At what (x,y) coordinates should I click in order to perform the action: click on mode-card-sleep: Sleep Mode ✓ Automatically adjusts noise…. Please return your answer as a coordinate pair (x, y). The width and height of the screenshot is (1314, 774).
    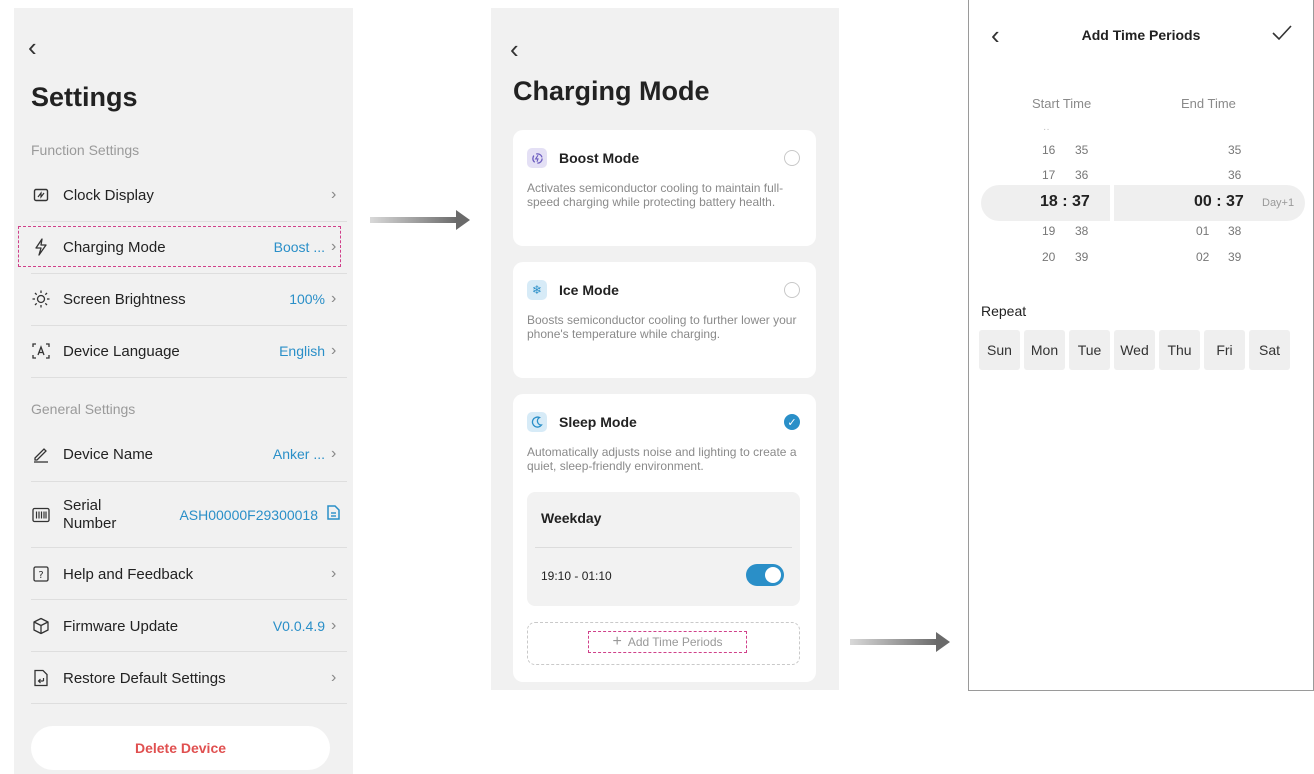
    Looking at the image, I should click on (664, 538).